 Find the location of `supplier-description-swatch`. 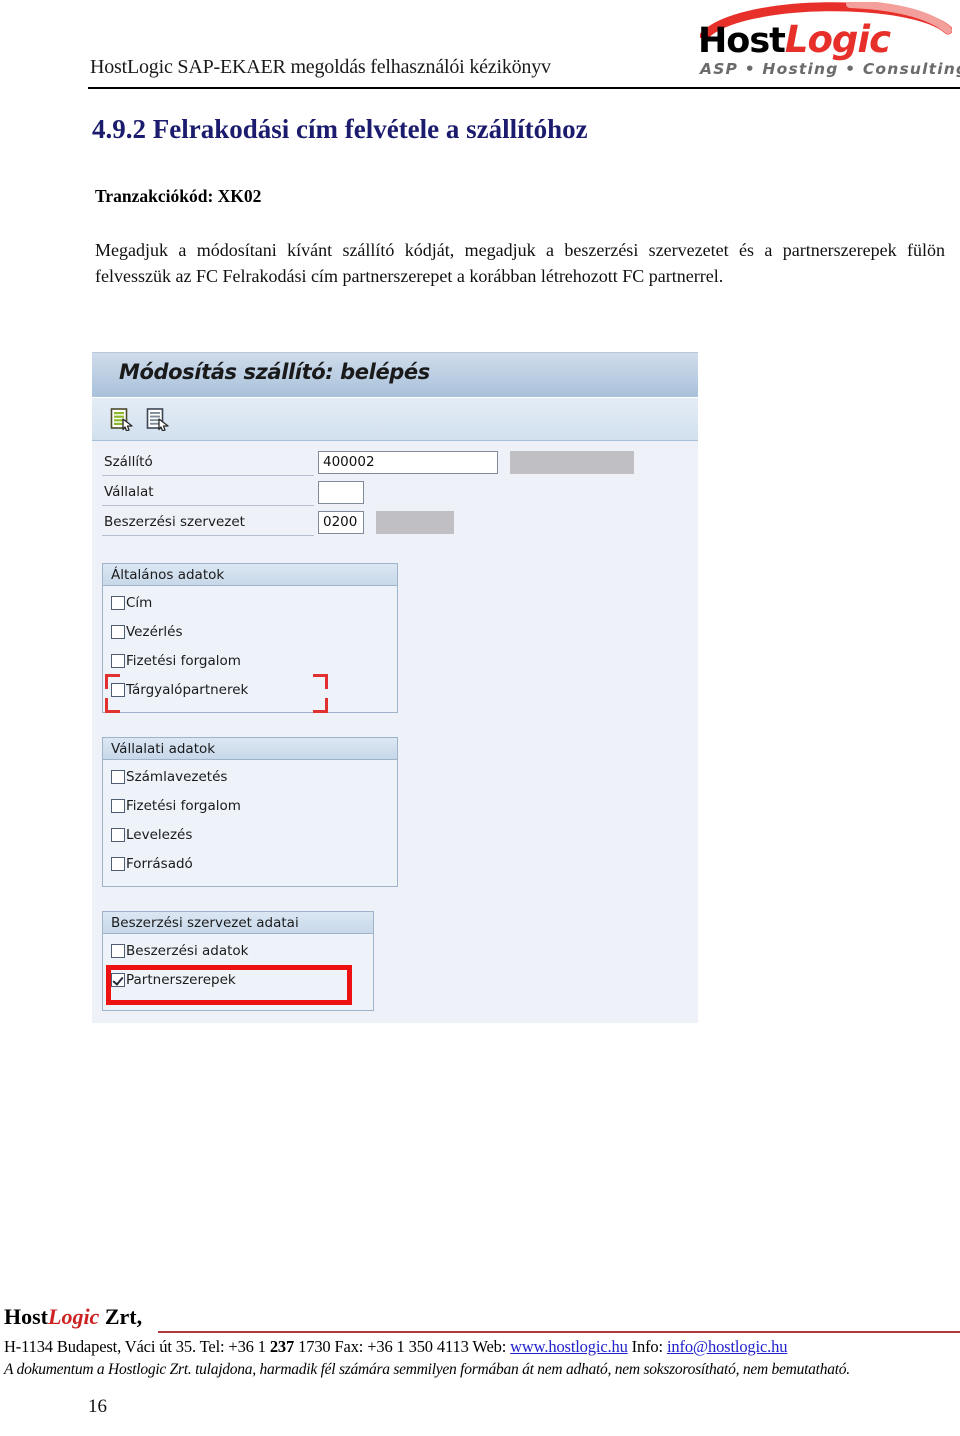

supplier-description-swatch is located at coordinates (572, 462).